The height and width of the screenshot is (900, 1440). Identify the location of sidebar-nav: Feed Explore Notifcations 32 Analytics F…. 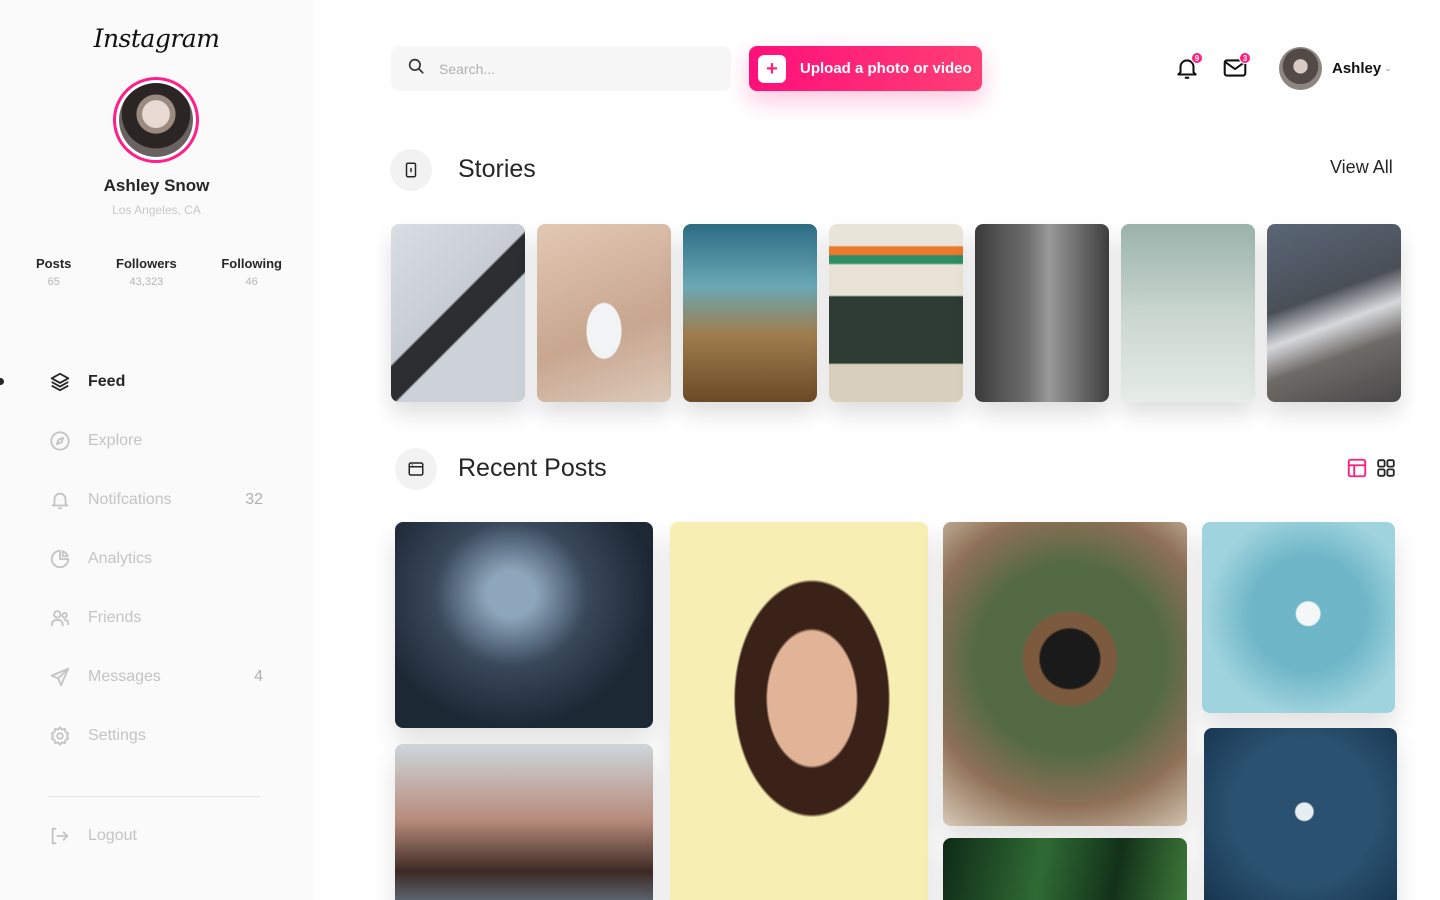
(156, 558).